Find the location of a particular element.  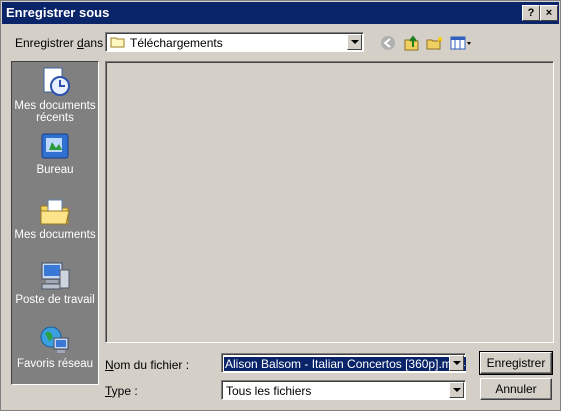

place-my-computer: Poste de travail is located at coordinates (55, 283).